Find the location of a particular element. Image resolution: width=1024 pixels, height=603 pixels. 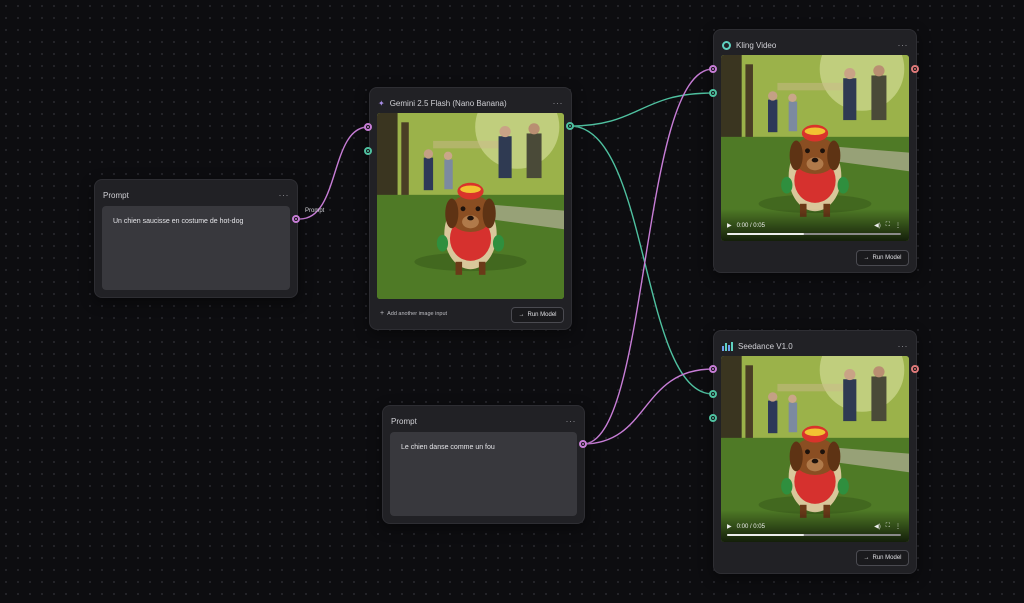

sparkle-icon: ✦ is located at coordinates (381, 103).